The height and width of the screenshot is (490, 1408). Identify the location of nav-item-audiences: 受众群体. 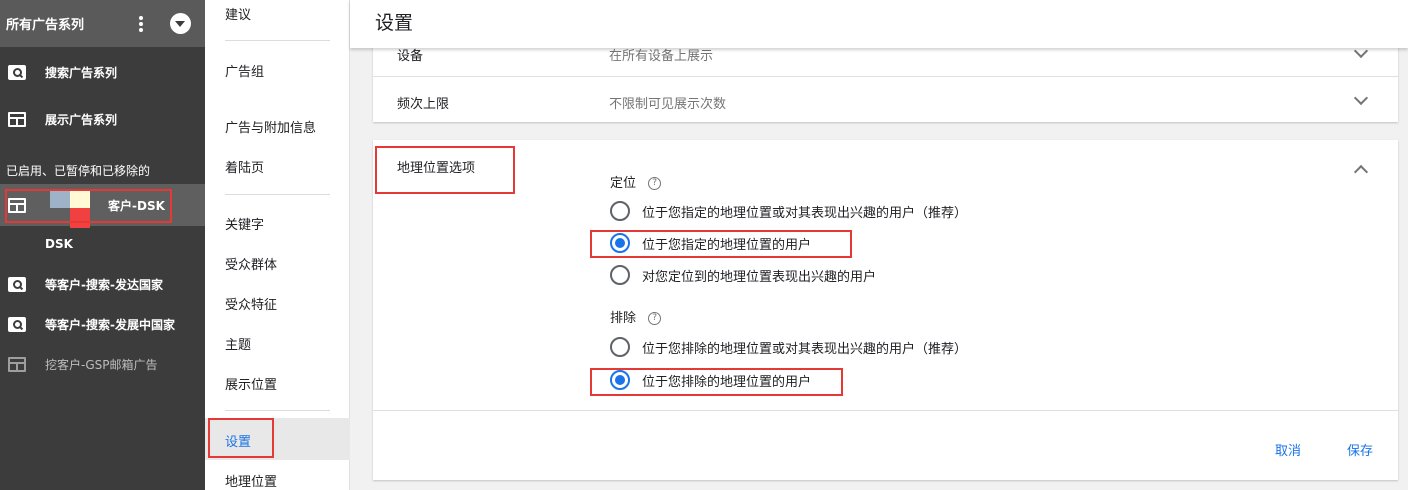
(251, 263).